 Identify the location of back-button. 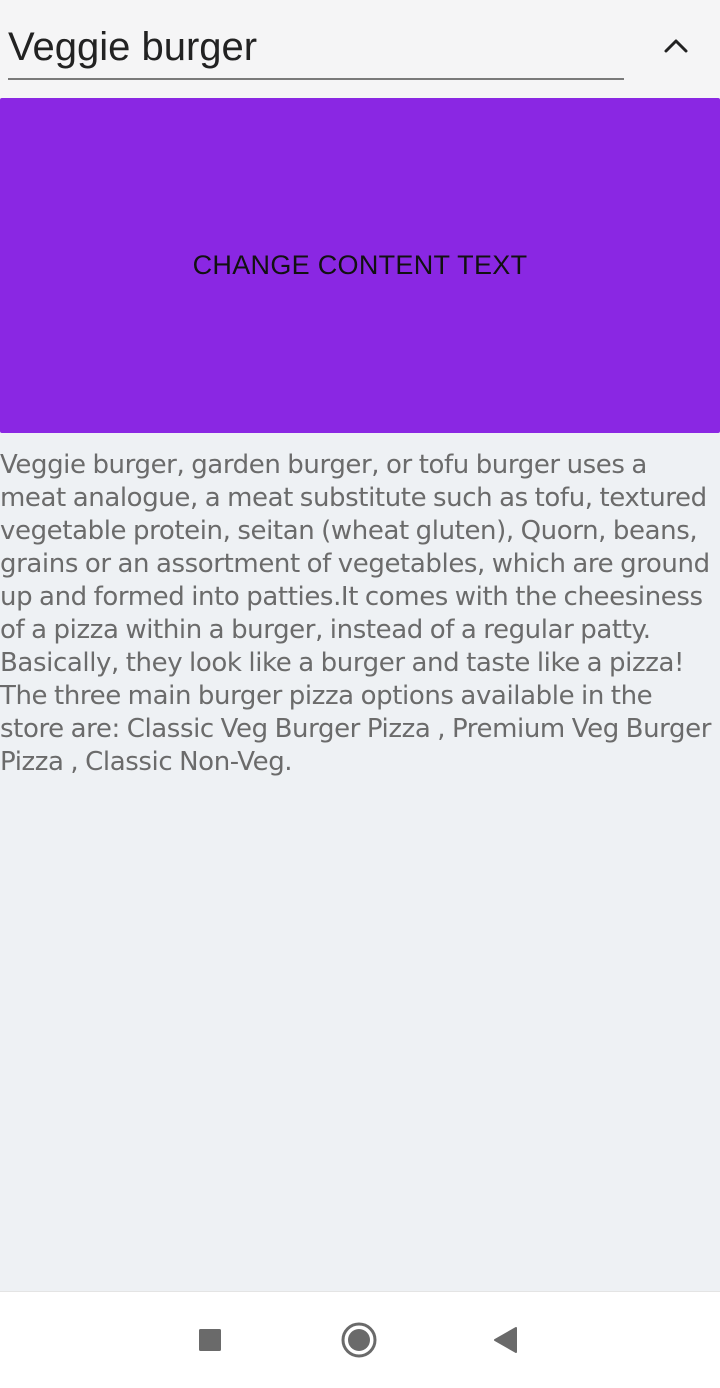
(506, 1340).